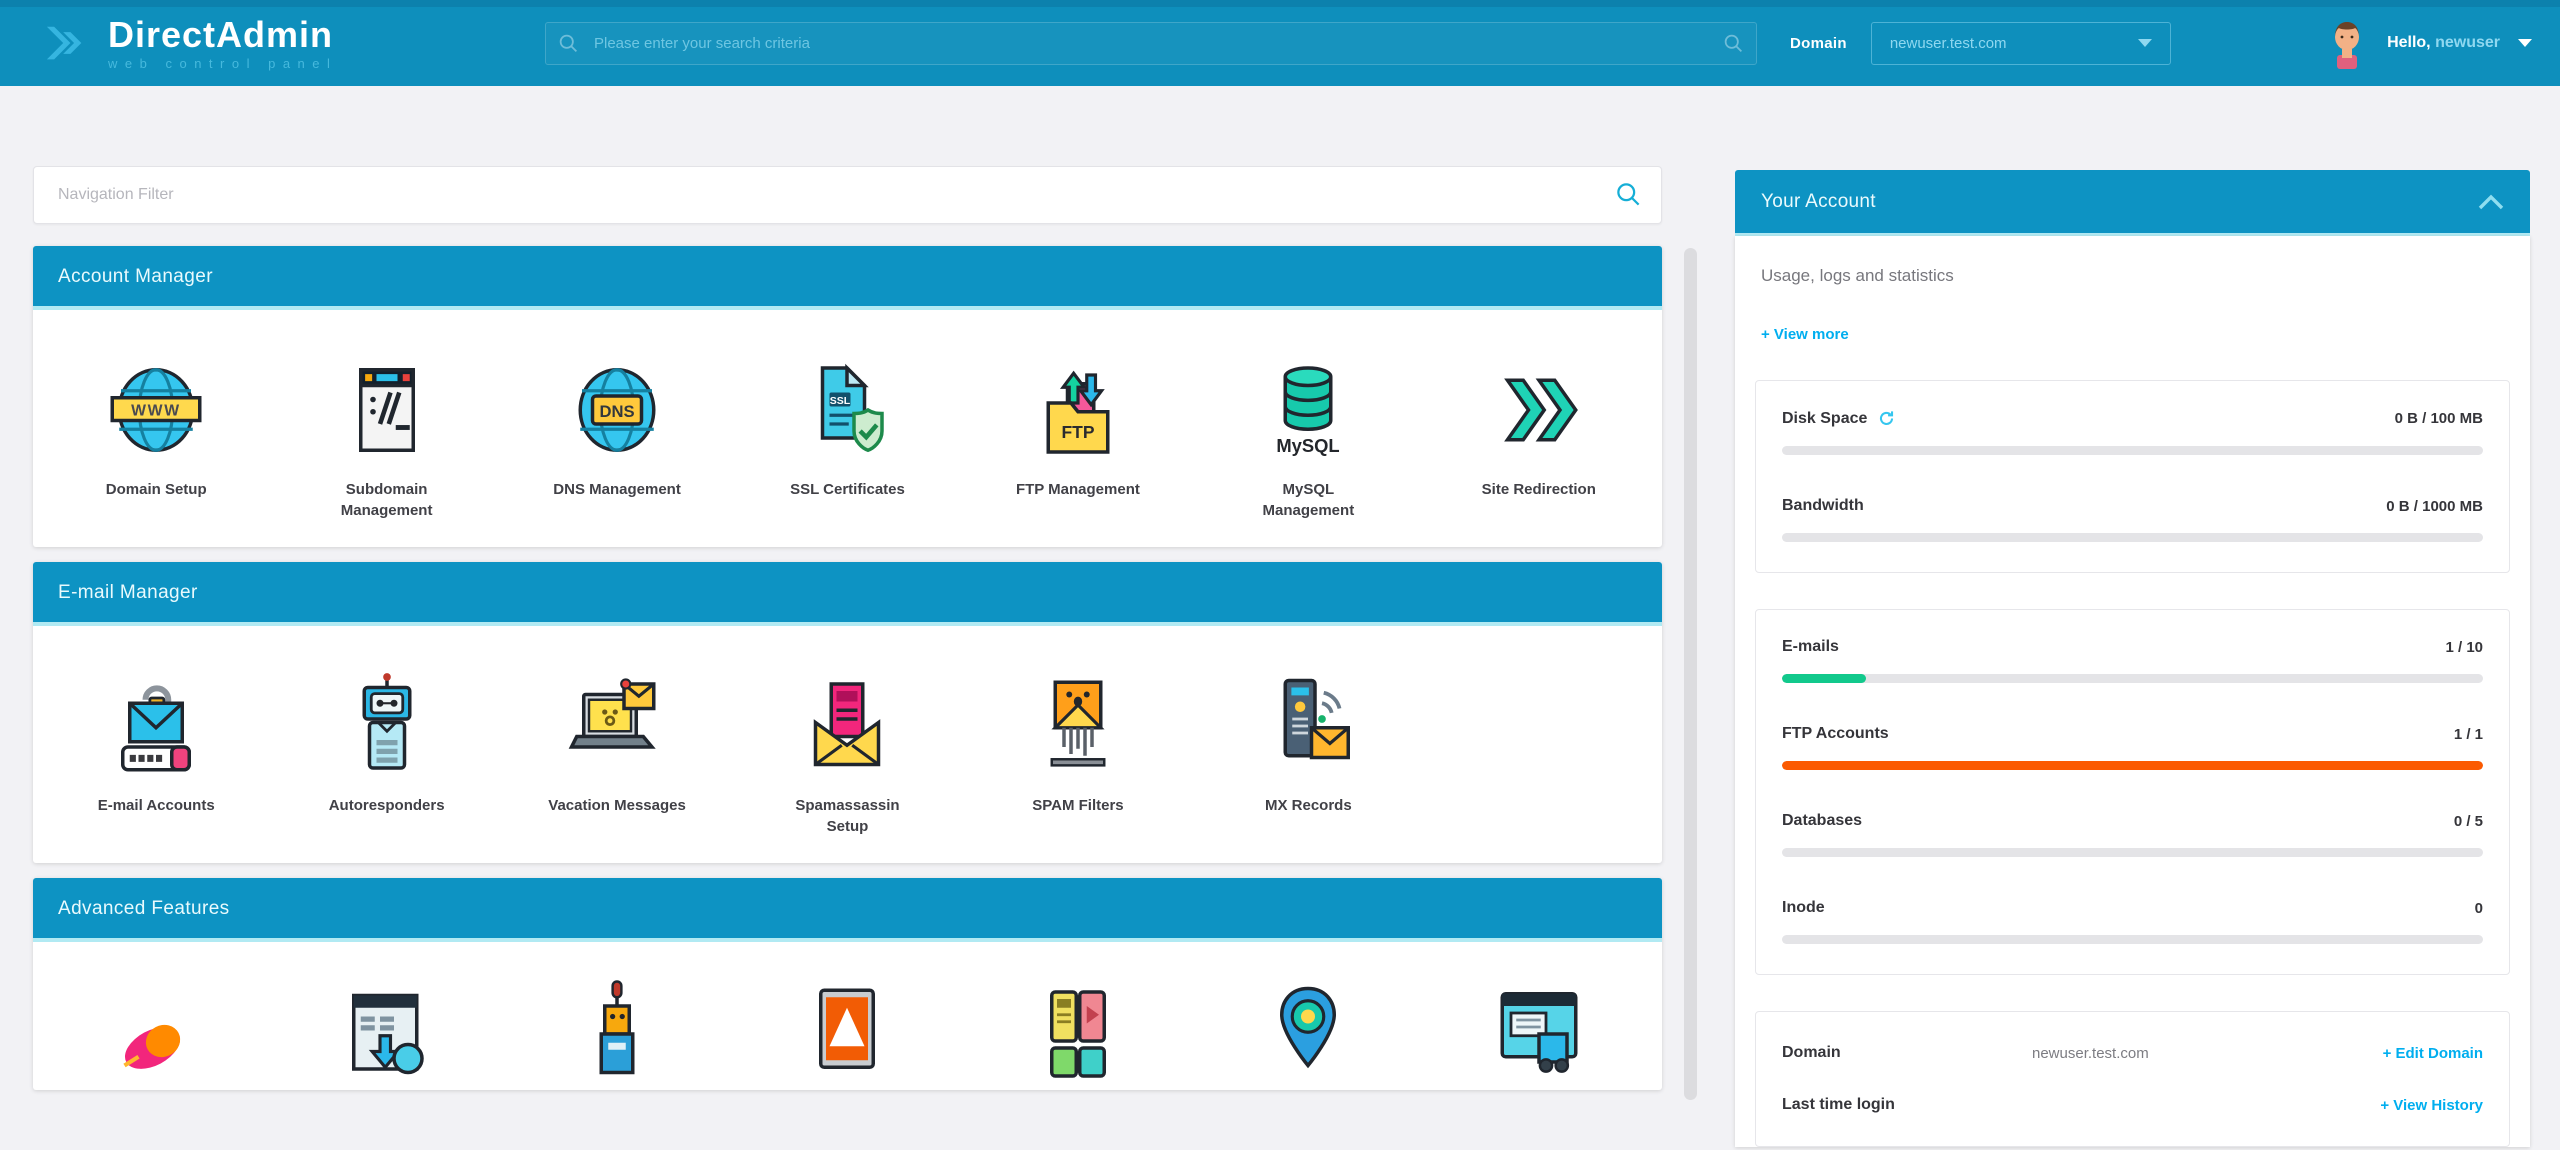 This screenshot has height=1150, width=2560. I want to click on view-history-link: + View History, so click(2431, 1105).